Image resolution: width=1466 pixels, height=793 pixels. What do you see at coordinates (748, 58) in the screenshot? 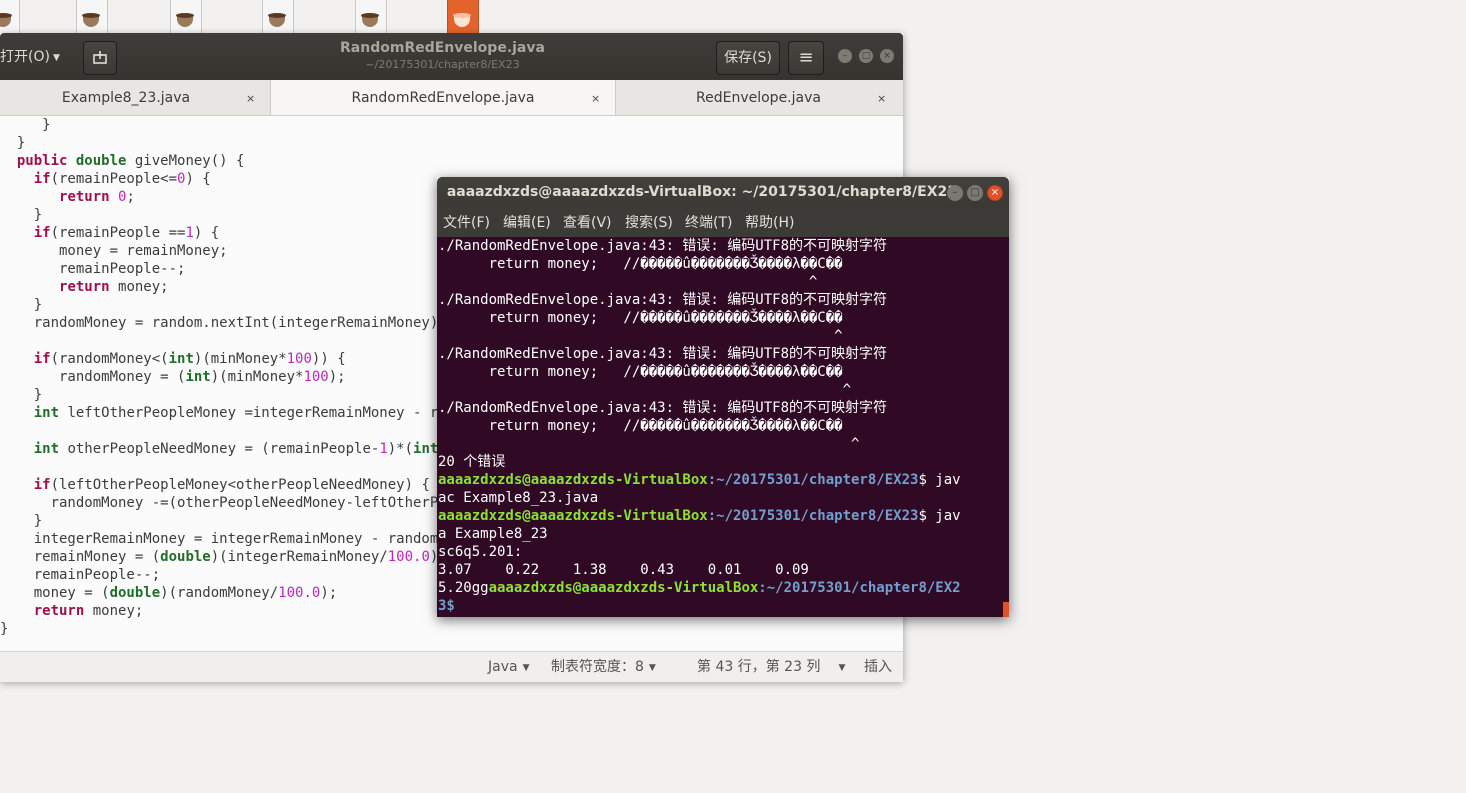
I see `save-button: 保存(S)` at bounding box center [748, 58].